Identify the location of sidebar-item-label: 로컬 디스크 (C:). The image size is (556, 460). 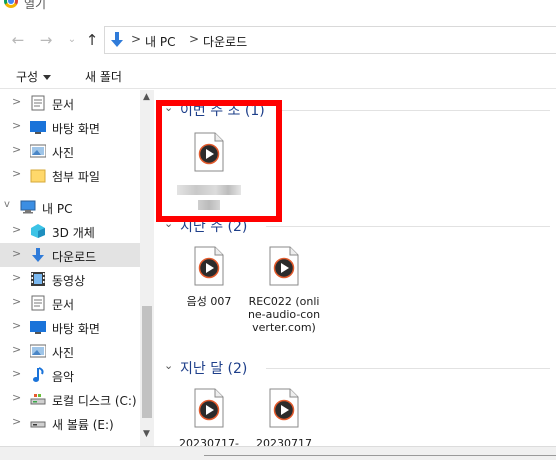
(94, 401).